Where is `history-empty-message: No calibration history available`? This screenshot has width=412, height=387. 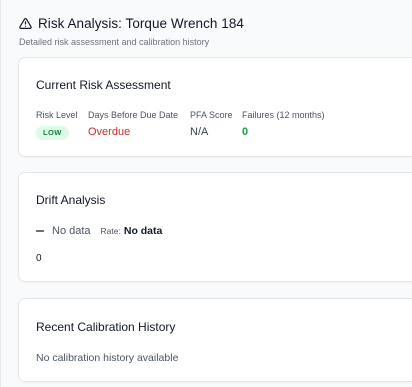 history-empty-message: No calibration history available is located at coordinates (107, 358).